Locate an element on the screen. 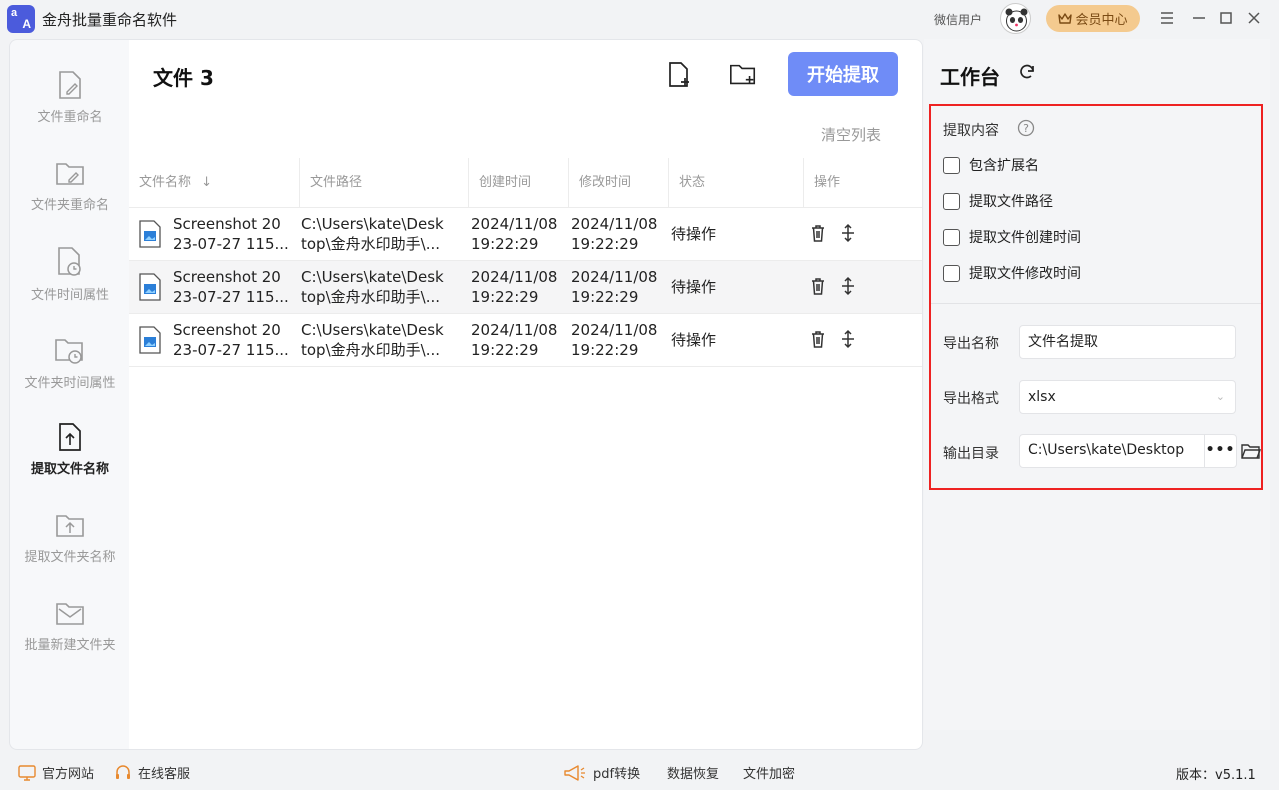 This screenshot has width=1279, height=790. refresh-icon is located at coordinates (1027, 72).